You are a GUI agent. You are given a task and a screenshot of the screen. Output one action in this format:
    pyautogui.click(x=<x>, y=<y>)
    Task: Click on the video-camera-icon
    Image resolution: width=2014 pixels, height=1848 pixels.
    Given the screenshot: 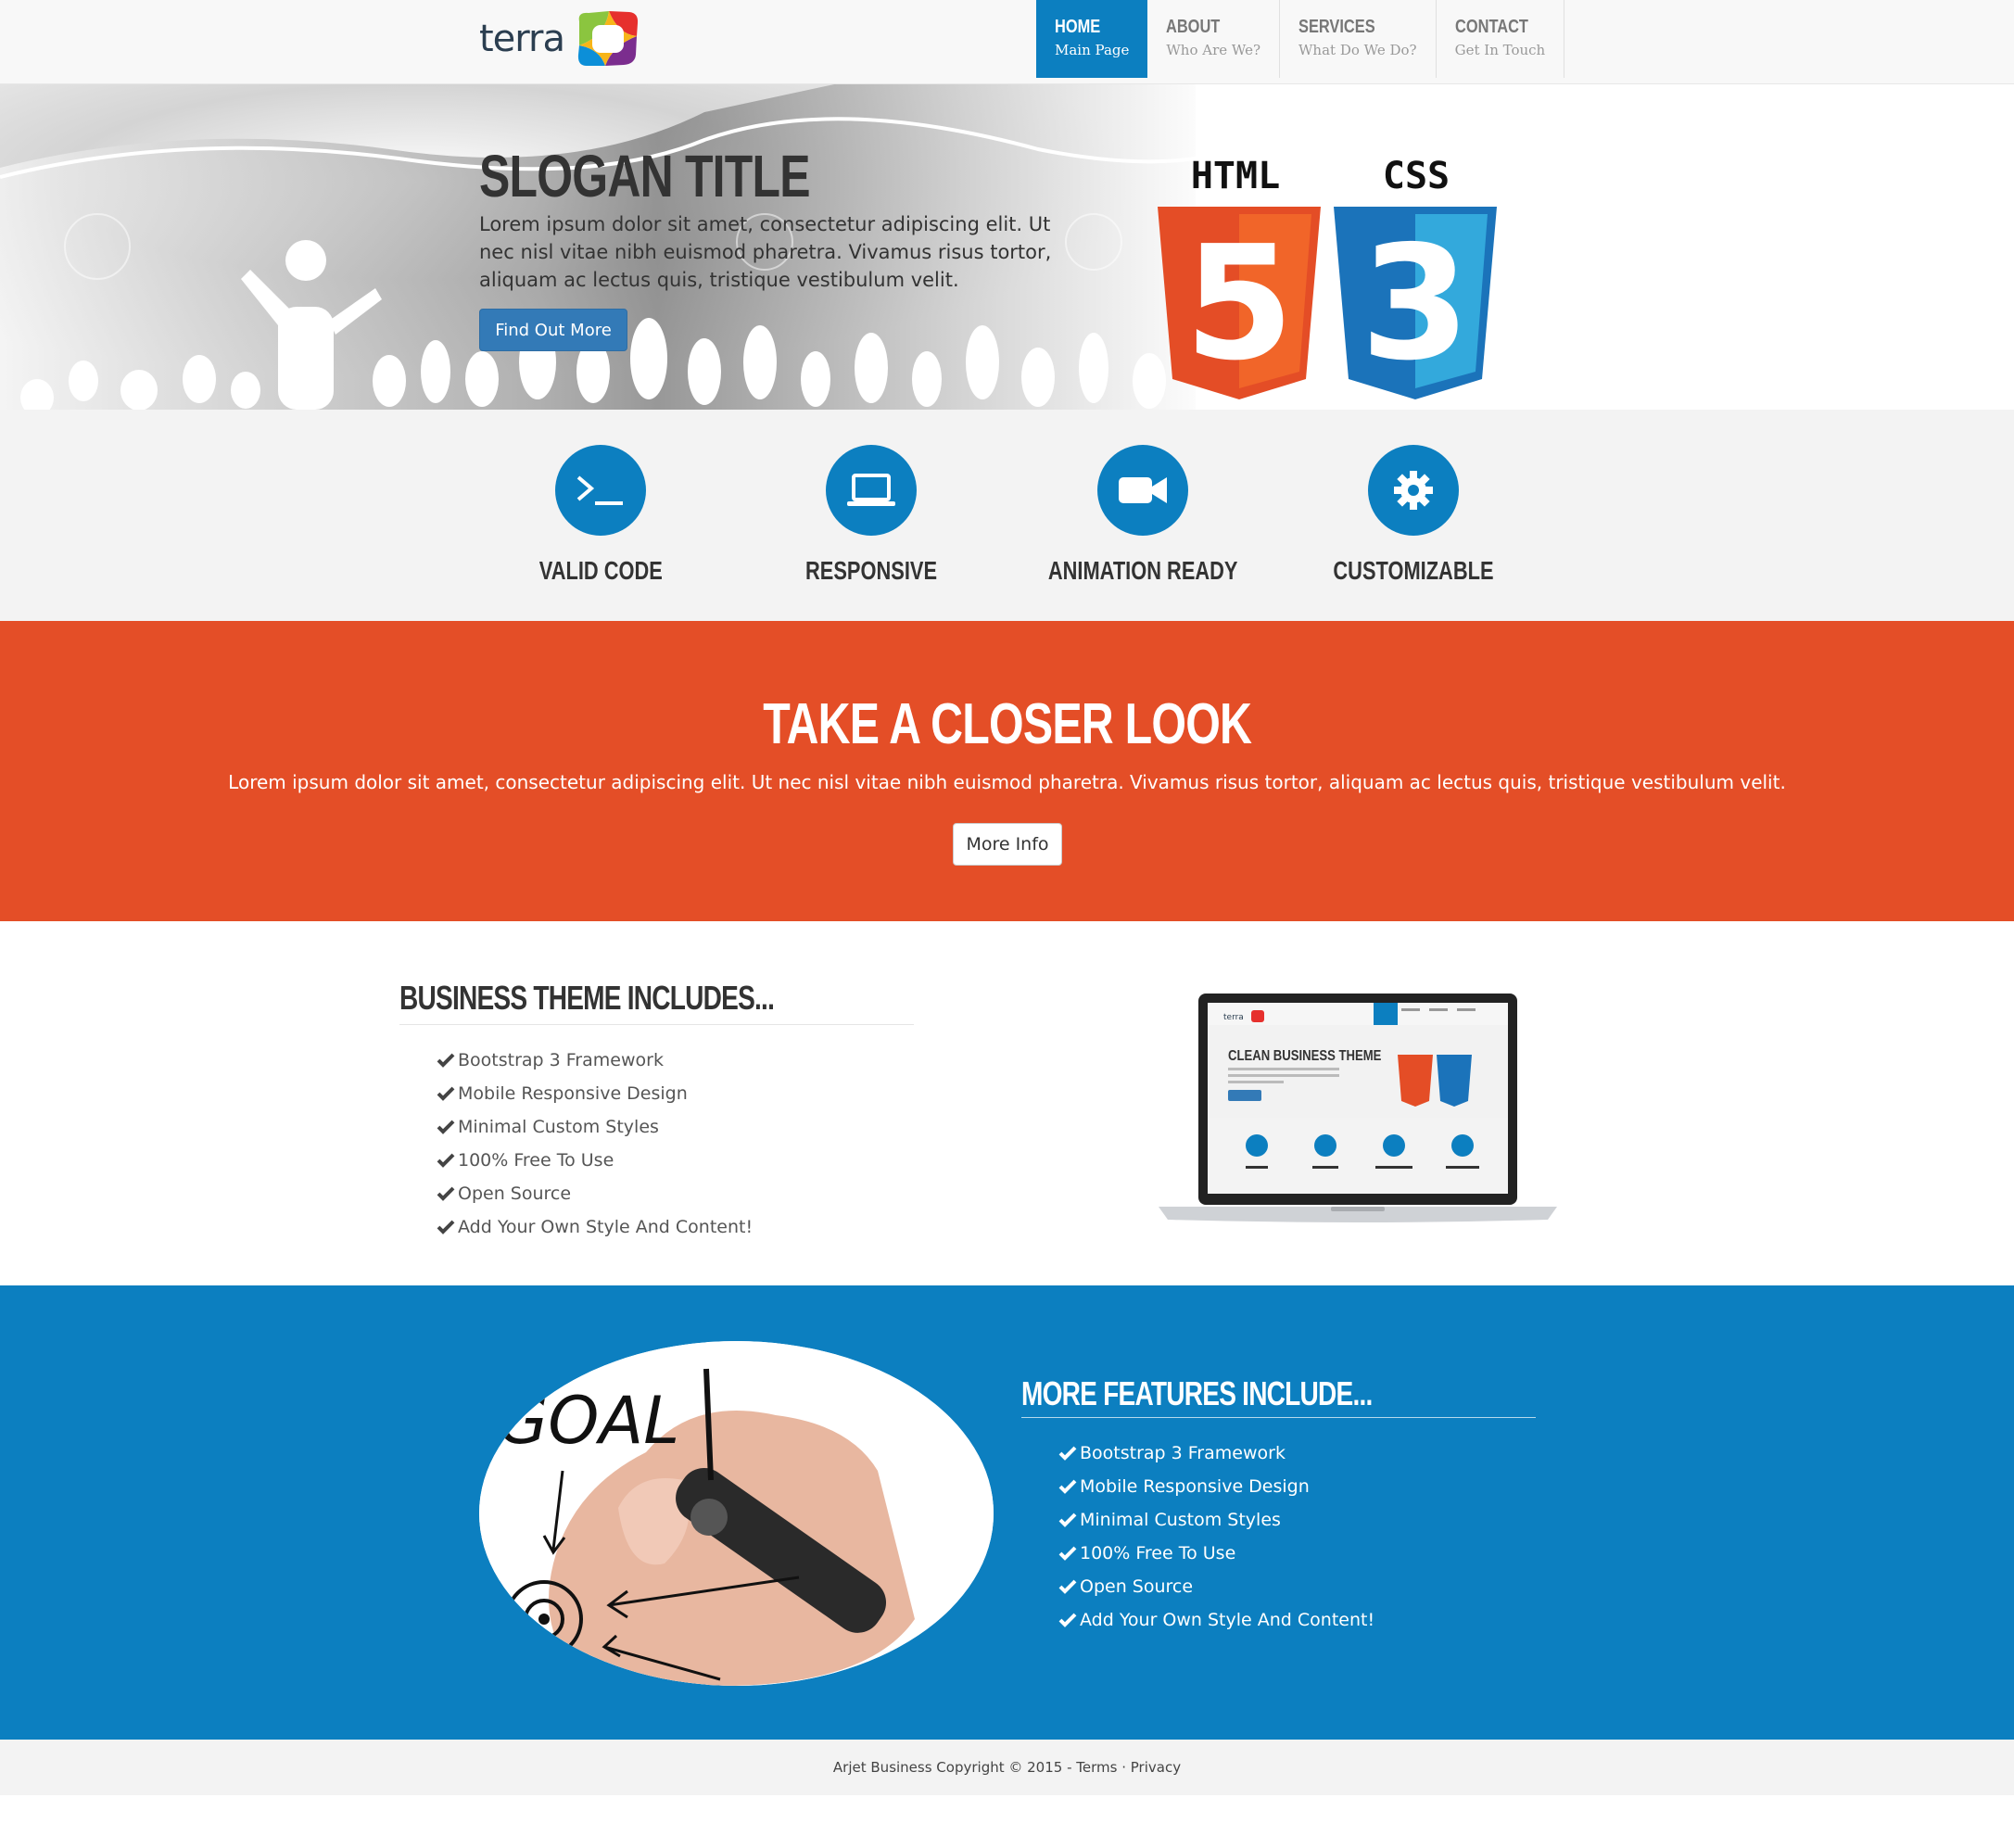 What is the action you would take?
    pyautogui.click(x=1143, y=490)
    